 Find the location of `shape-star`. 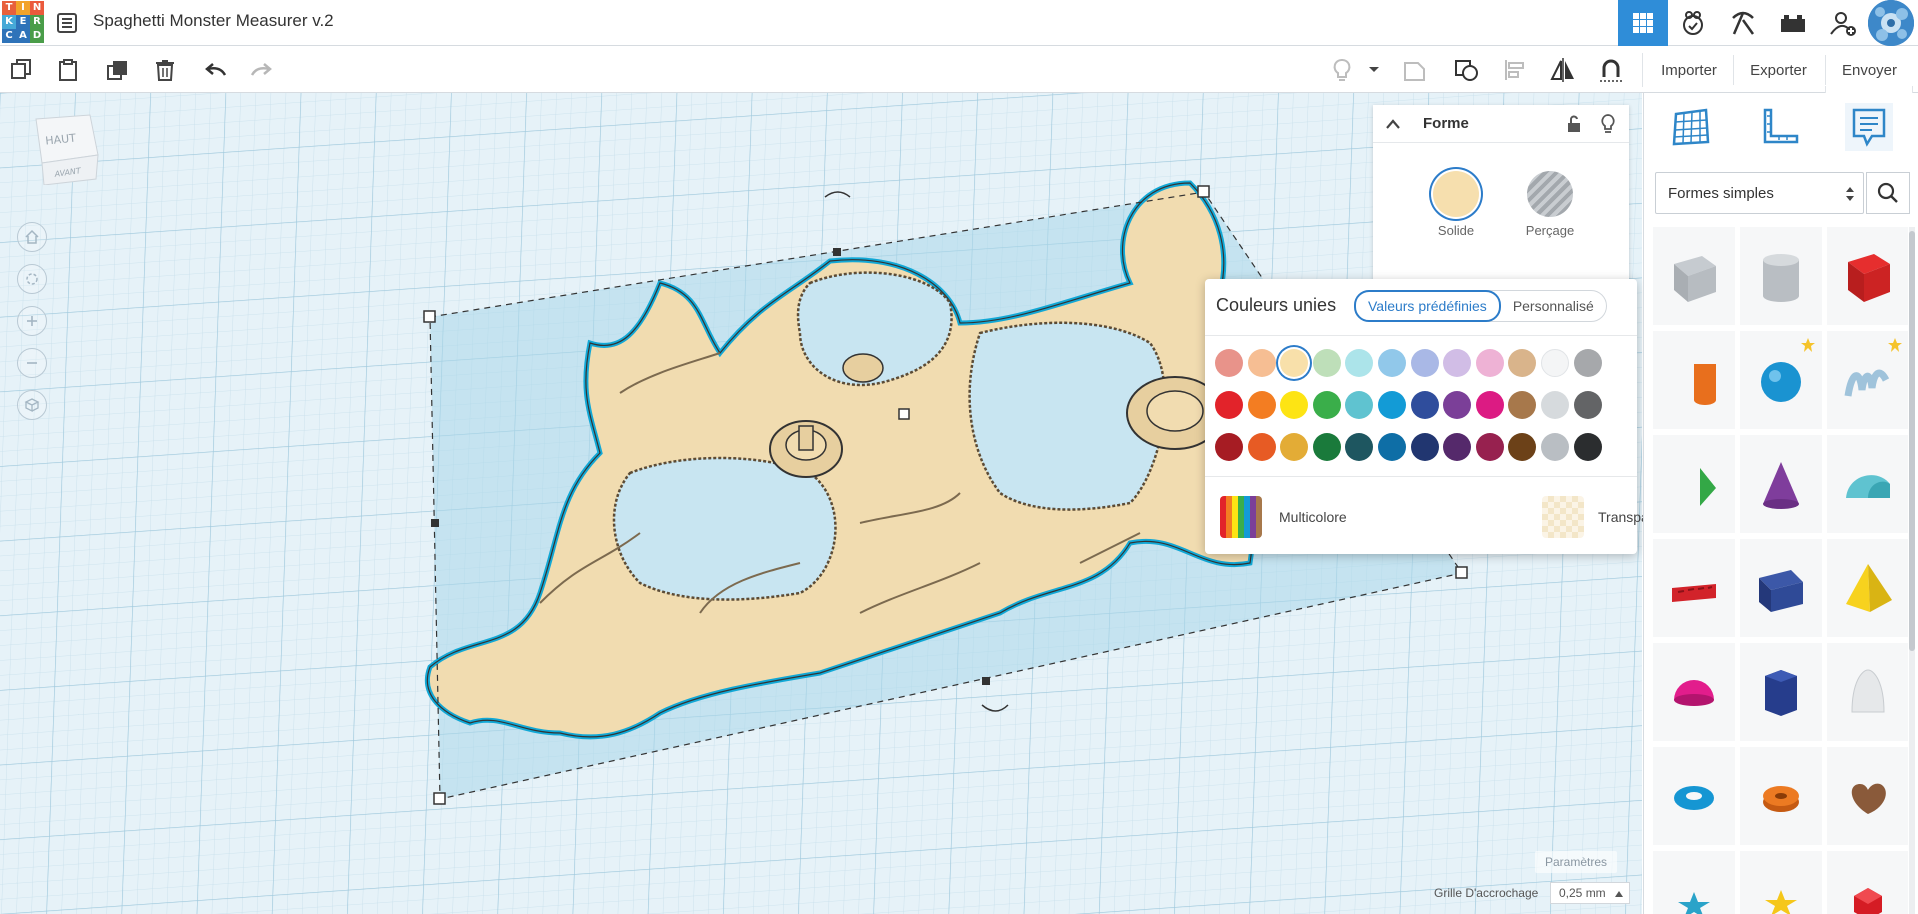

shape-star is located at coordinates (1694, 882).